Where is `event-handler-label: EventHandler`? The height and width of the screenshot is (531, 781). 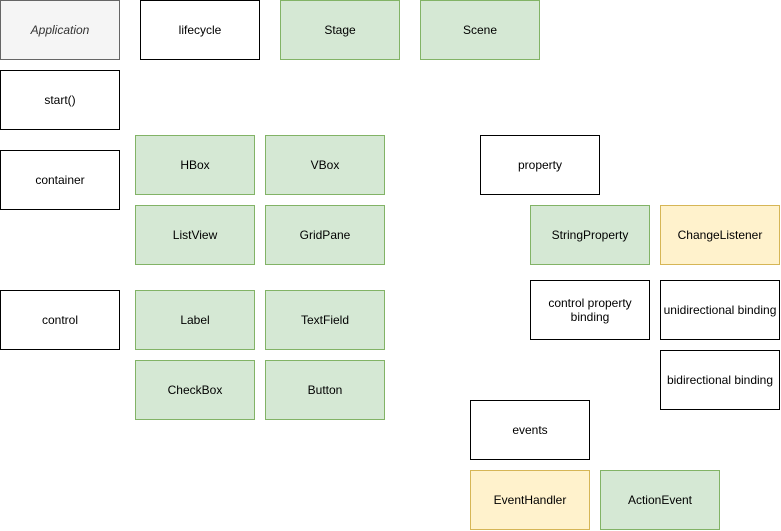
event-handler-label: EventHandler is located at coordinates (530, 500).